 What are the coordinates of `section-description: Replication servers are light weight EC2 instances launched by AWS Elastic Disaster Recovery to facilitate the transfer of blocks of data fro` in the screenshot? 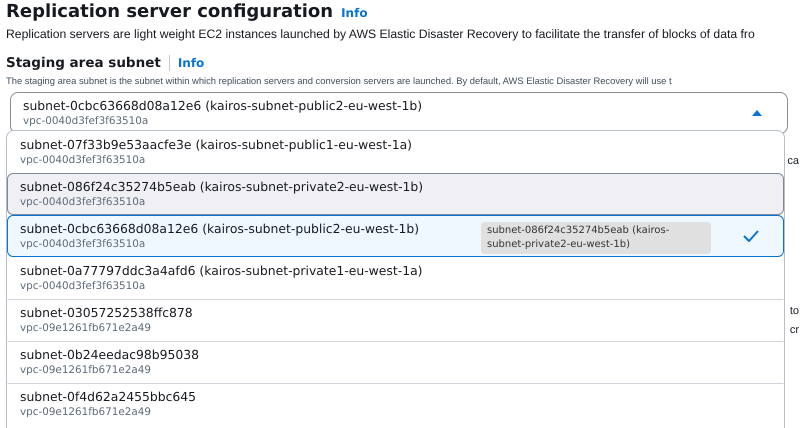 It's located at (380, 34).